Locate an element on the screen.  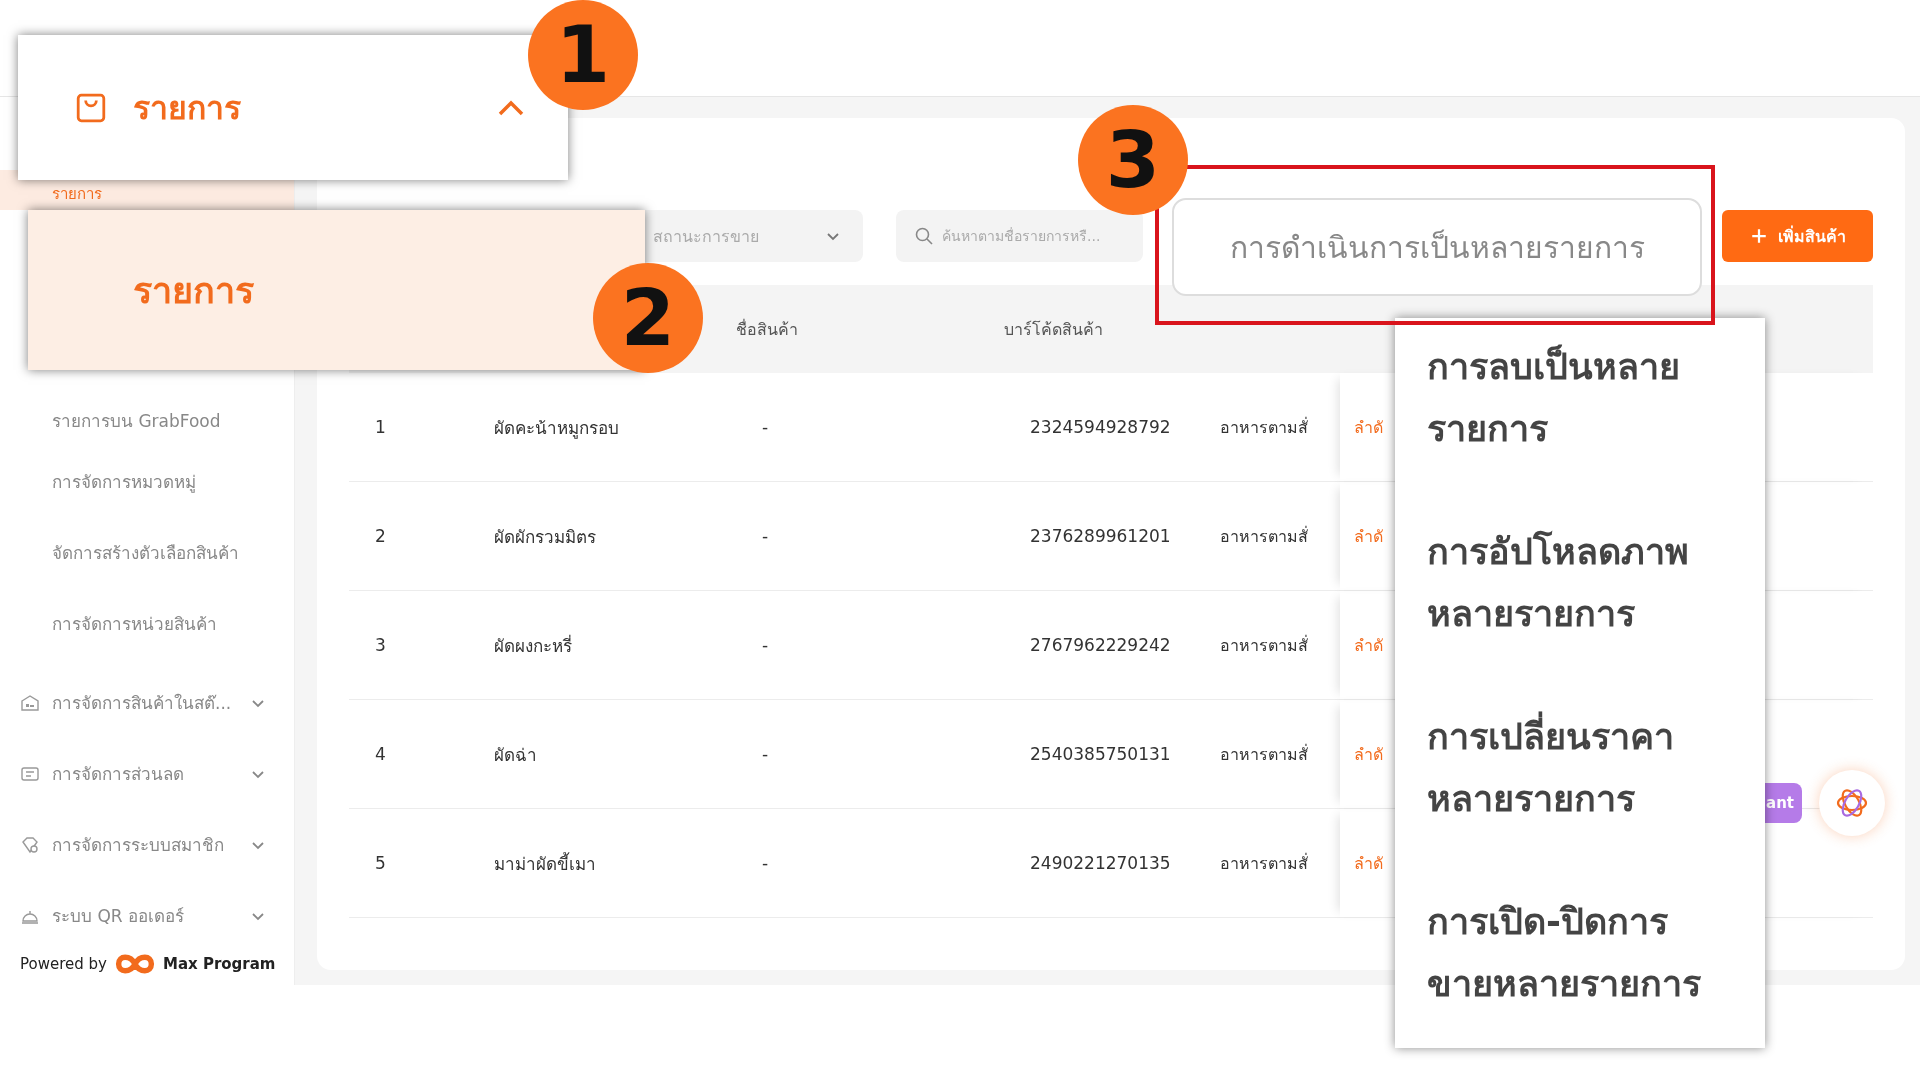
column-header: ชื่อสินค้า is located at coordinates (767, 329).